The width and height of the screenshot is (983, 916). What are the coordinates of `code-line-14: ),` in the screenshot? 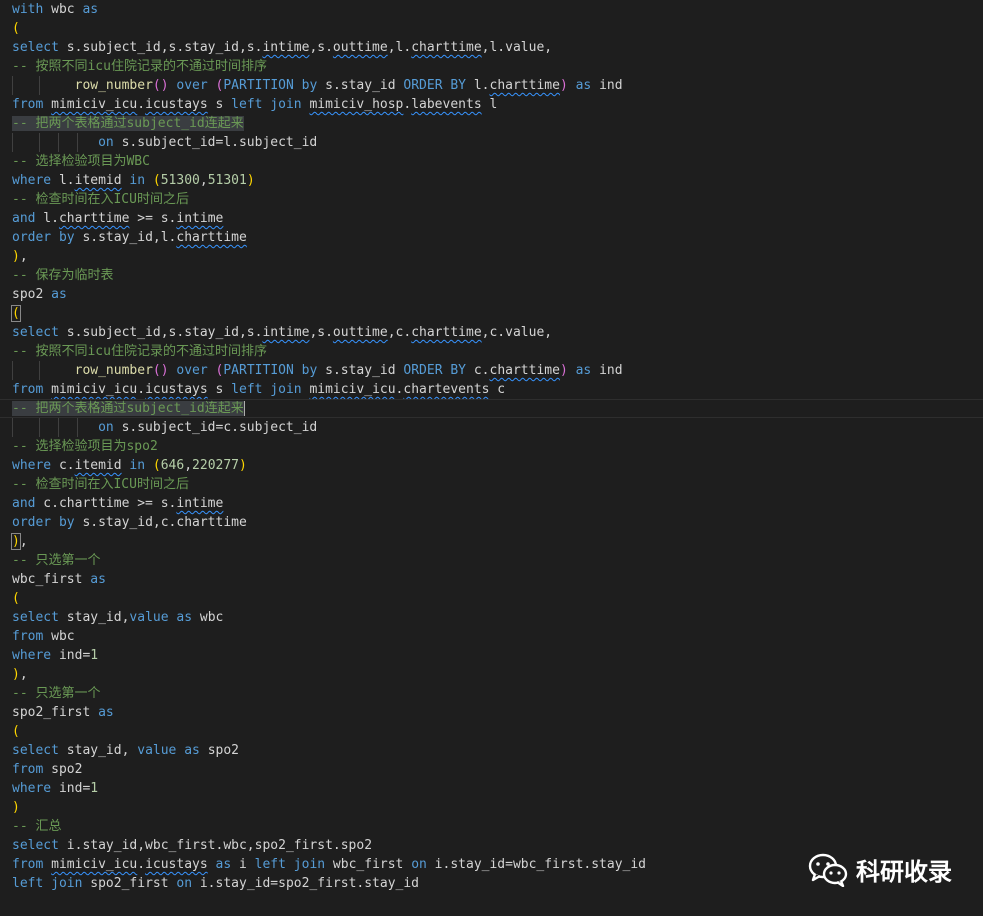 It's located at (491, 256).